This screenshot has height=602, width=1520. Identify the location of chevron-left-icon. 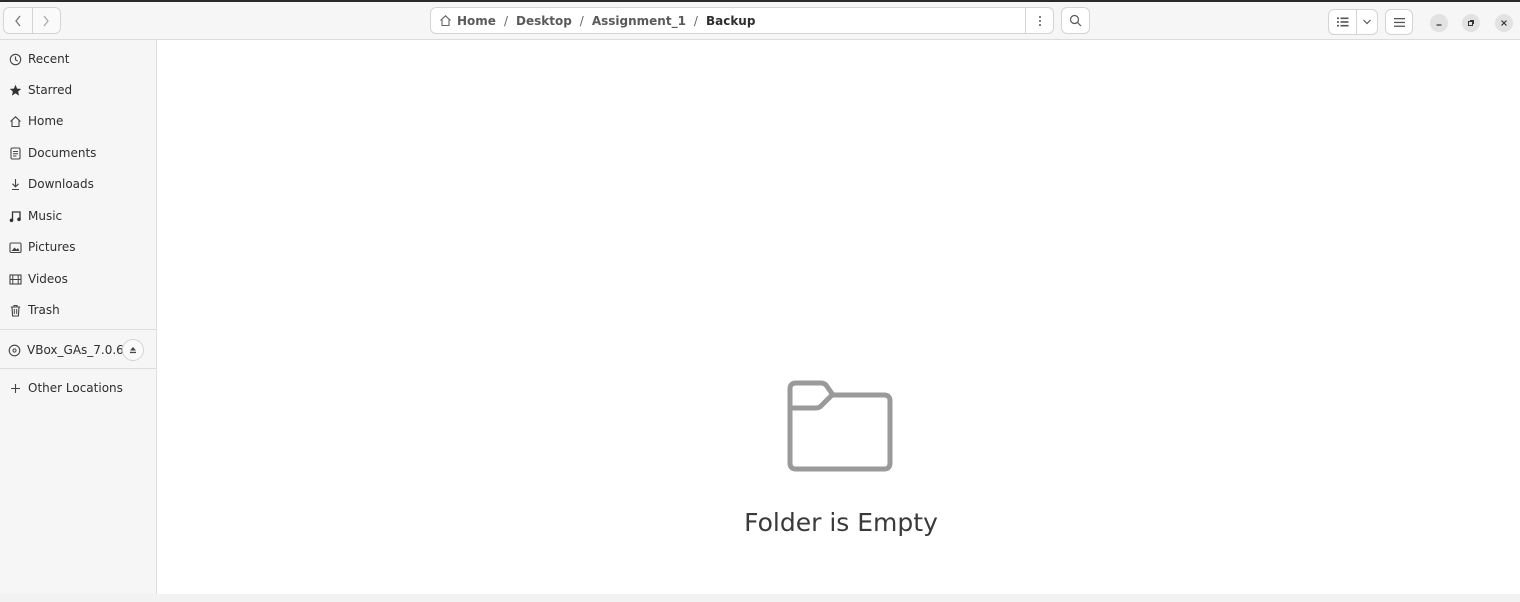
(17, 20).